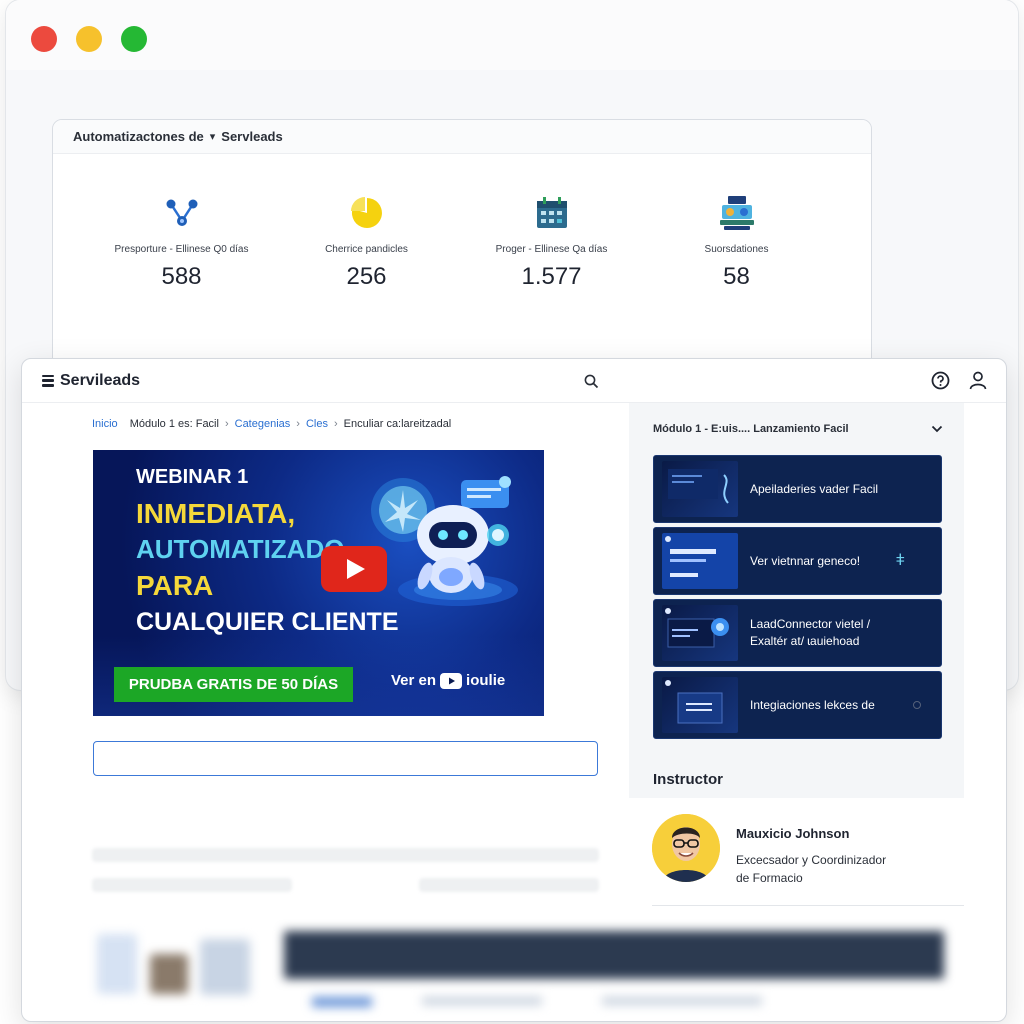  Describe the element at coordinates (551, 213) in the screenshot. I see `calendar-icon` at that location.